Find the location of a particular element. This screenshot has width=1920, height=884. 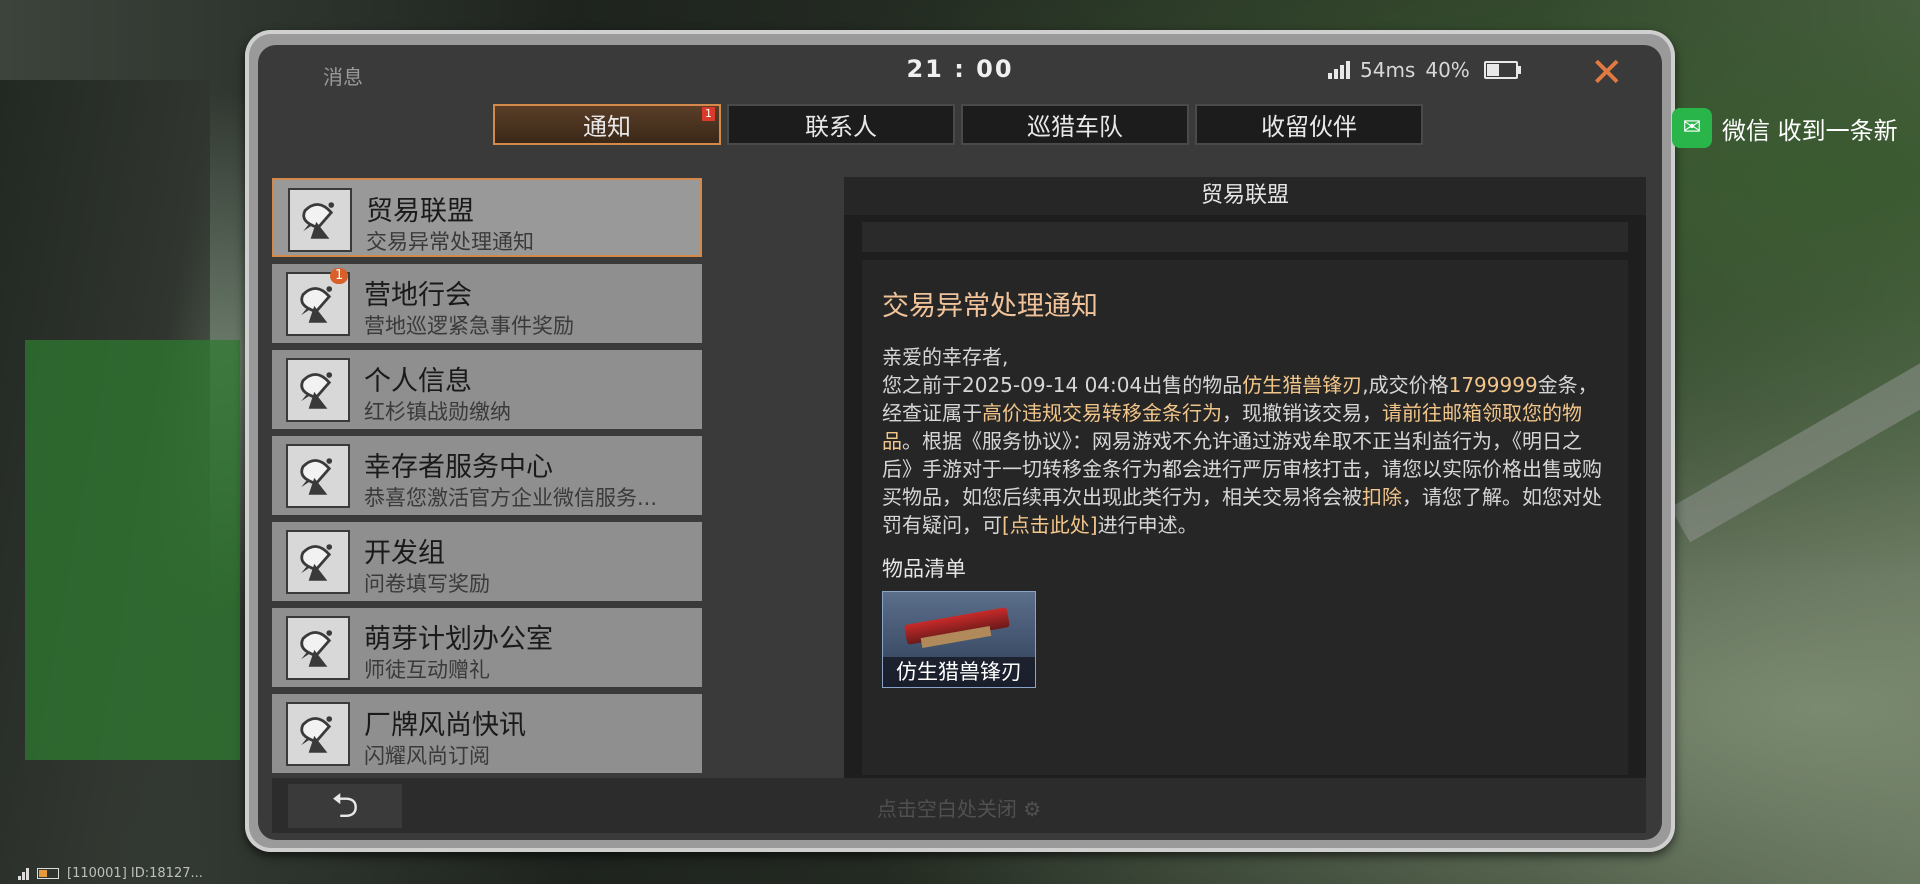

list-item-subtitle: 师徒互动赠礼 is located at coordinates (427, 670).